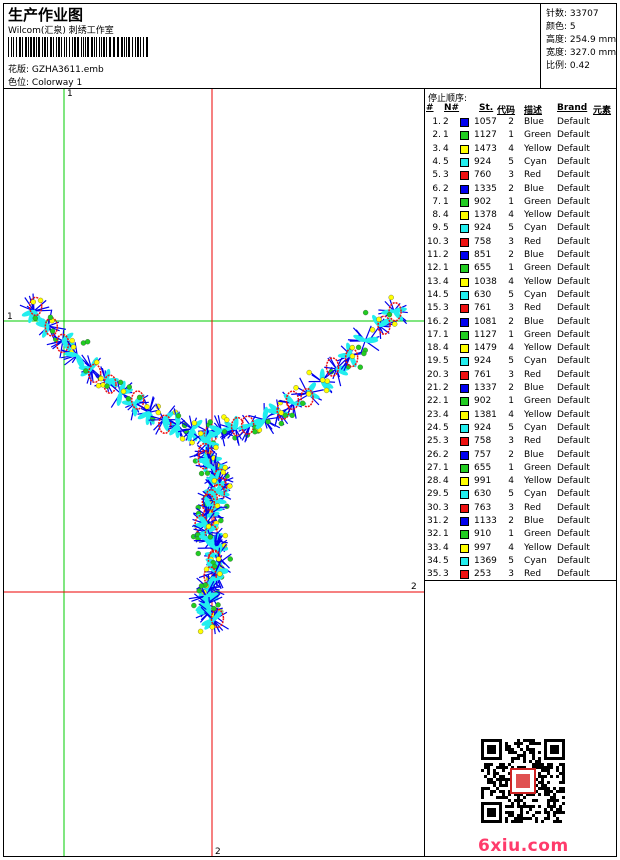 Image resolution: width=620 pixels, height=860 pixels. I want to click on cell-stitches: 630, so click(483, 294).